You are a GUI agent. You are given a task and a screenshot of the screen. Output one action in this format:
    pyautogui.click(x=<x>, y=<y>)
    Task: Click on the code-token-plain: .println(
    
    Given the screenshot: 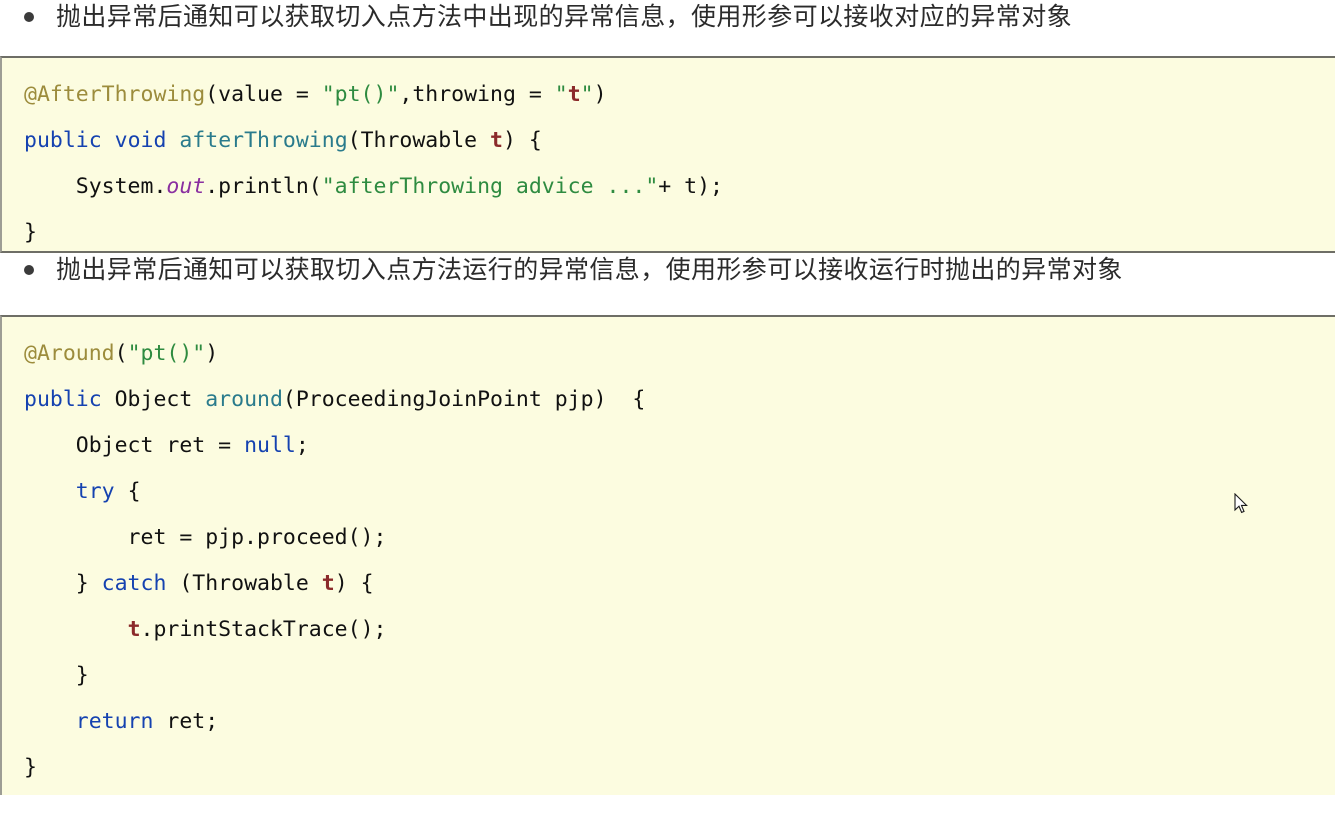 What is the action you would take?
    pyautogui.click(x=263, y=186)
    